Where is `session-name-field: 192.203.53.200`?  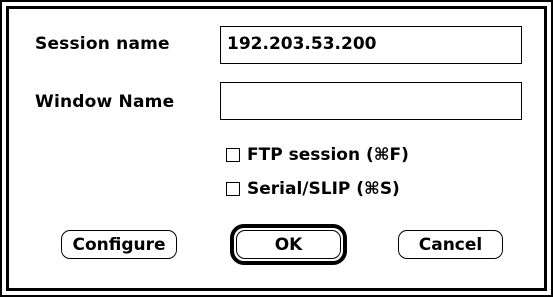 session-name-field: 192.203.53.200 is located at coordinates (371, 45).